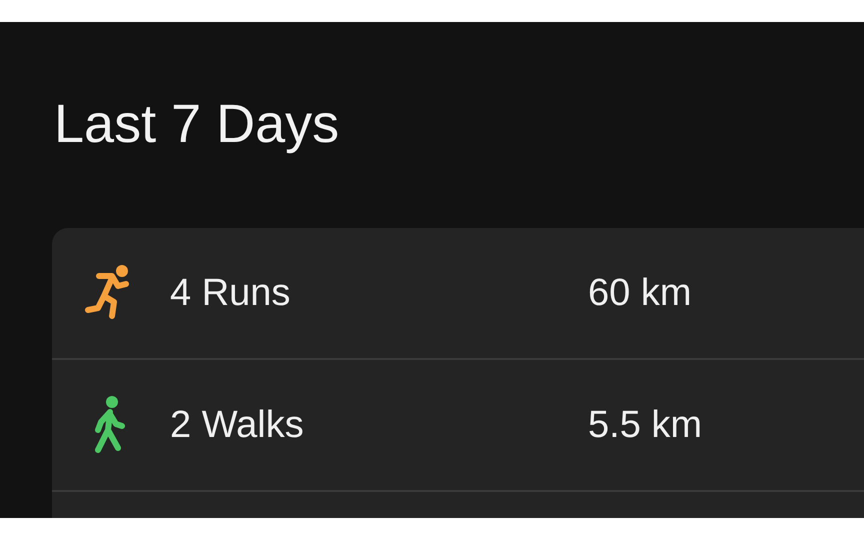 The image size is (864, 540). Describe the element at coordinates (645, 425) in the screenshot. I see `activity-distance: 5.5 km` at that location.